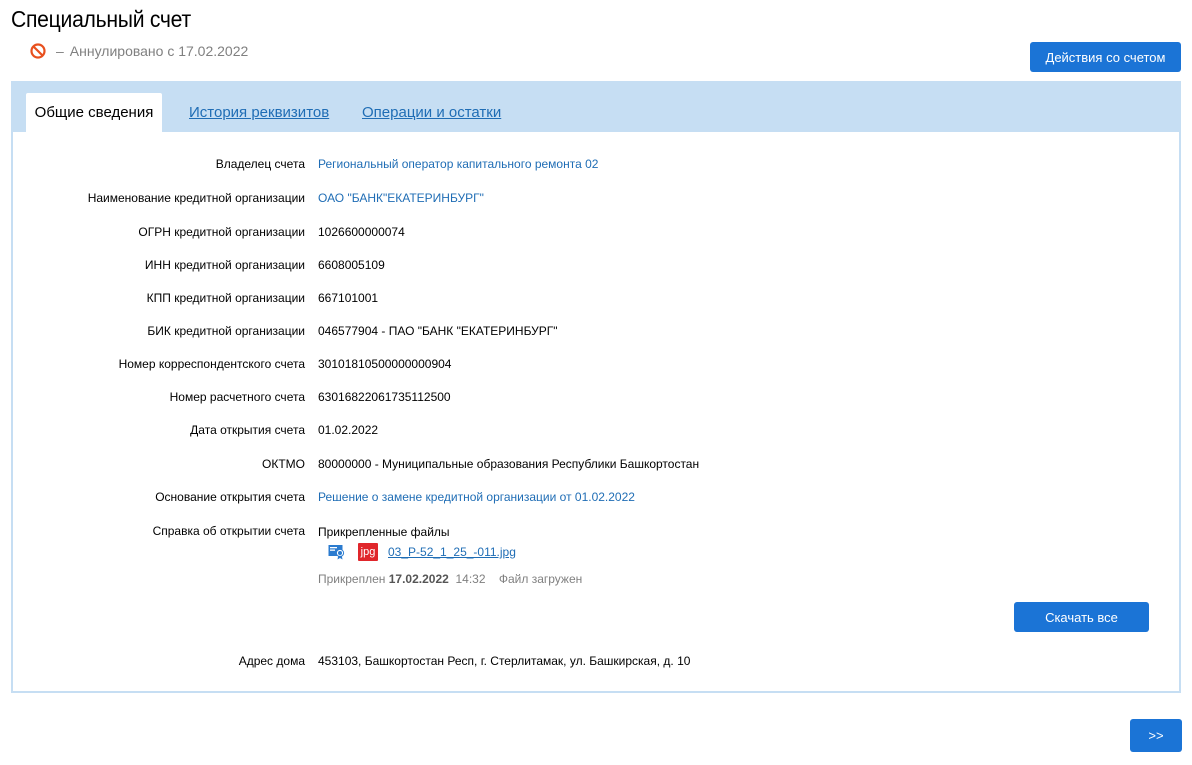 The width and height of the screenshot is (1192, 765). I want to click on field-label: Номер корреспондентского счета, so click(211, 364).